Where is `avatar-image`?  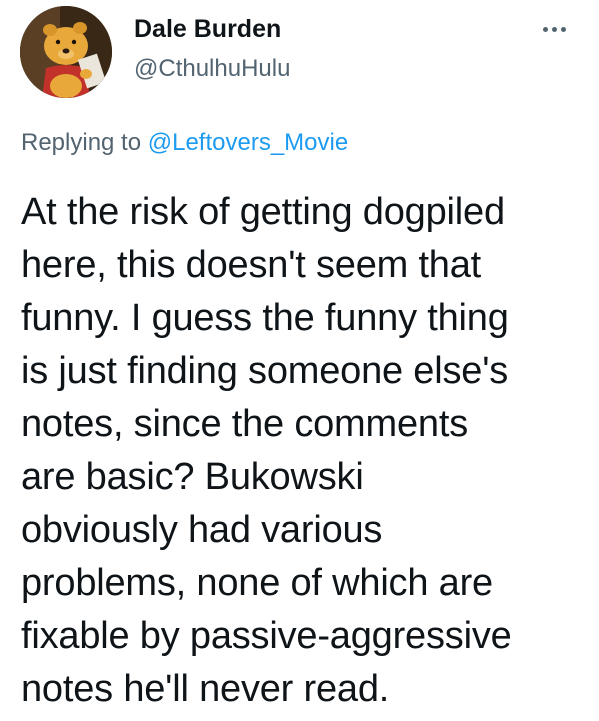
avatar-image is located at coordinates (66, 52).